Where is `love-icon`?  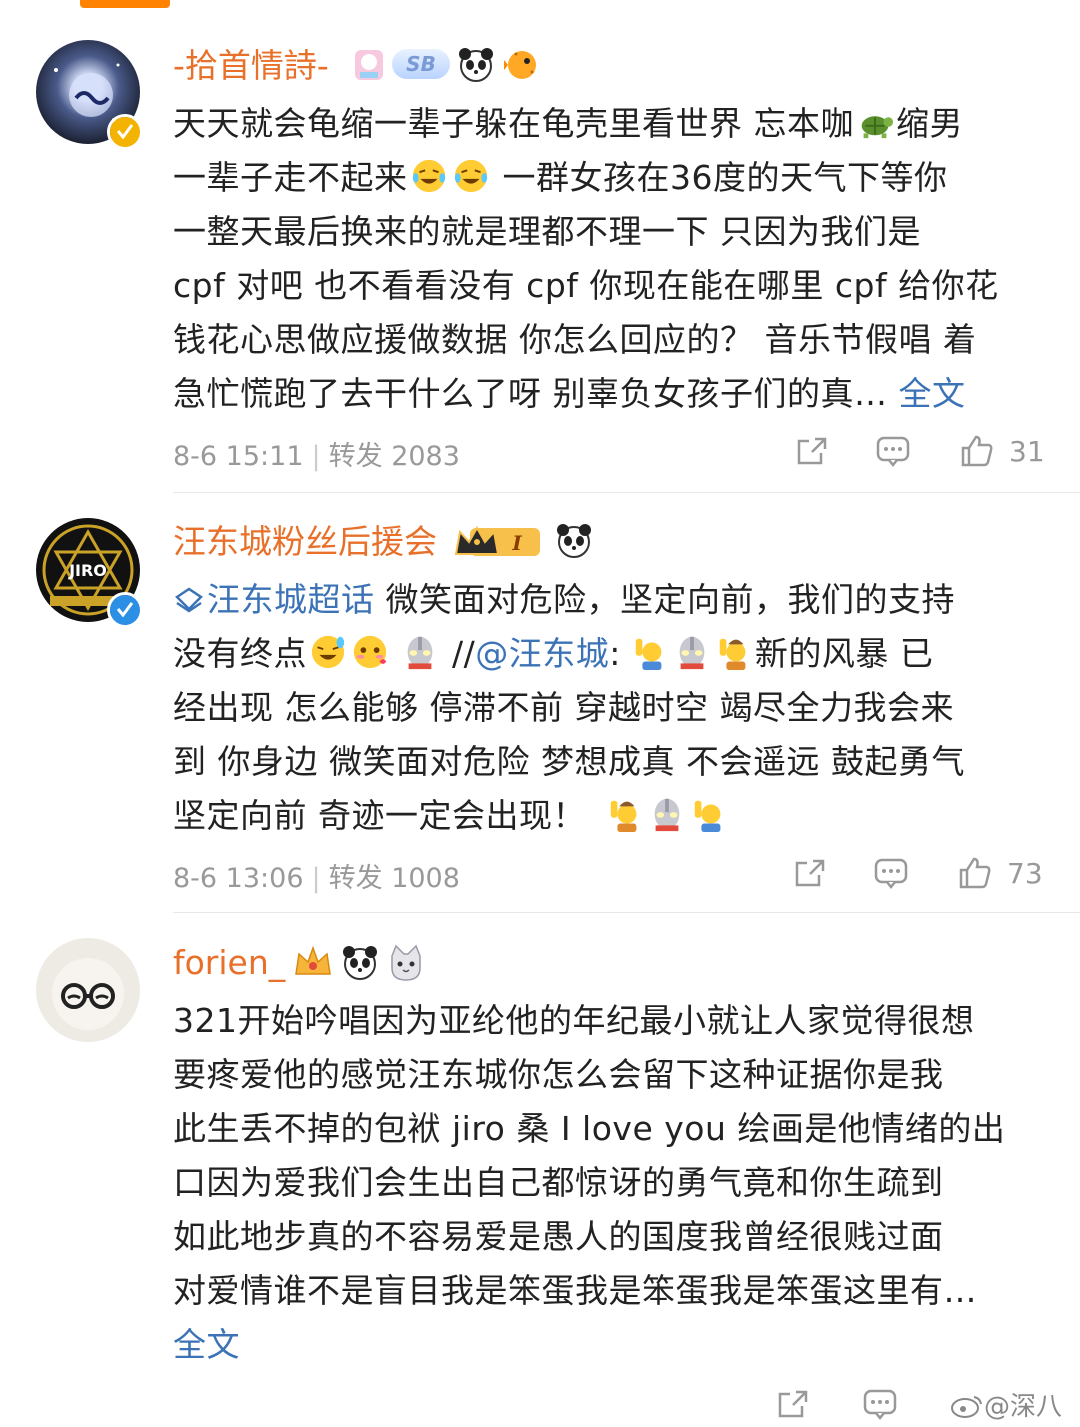 love-icon is located at coordinates (370, 652).